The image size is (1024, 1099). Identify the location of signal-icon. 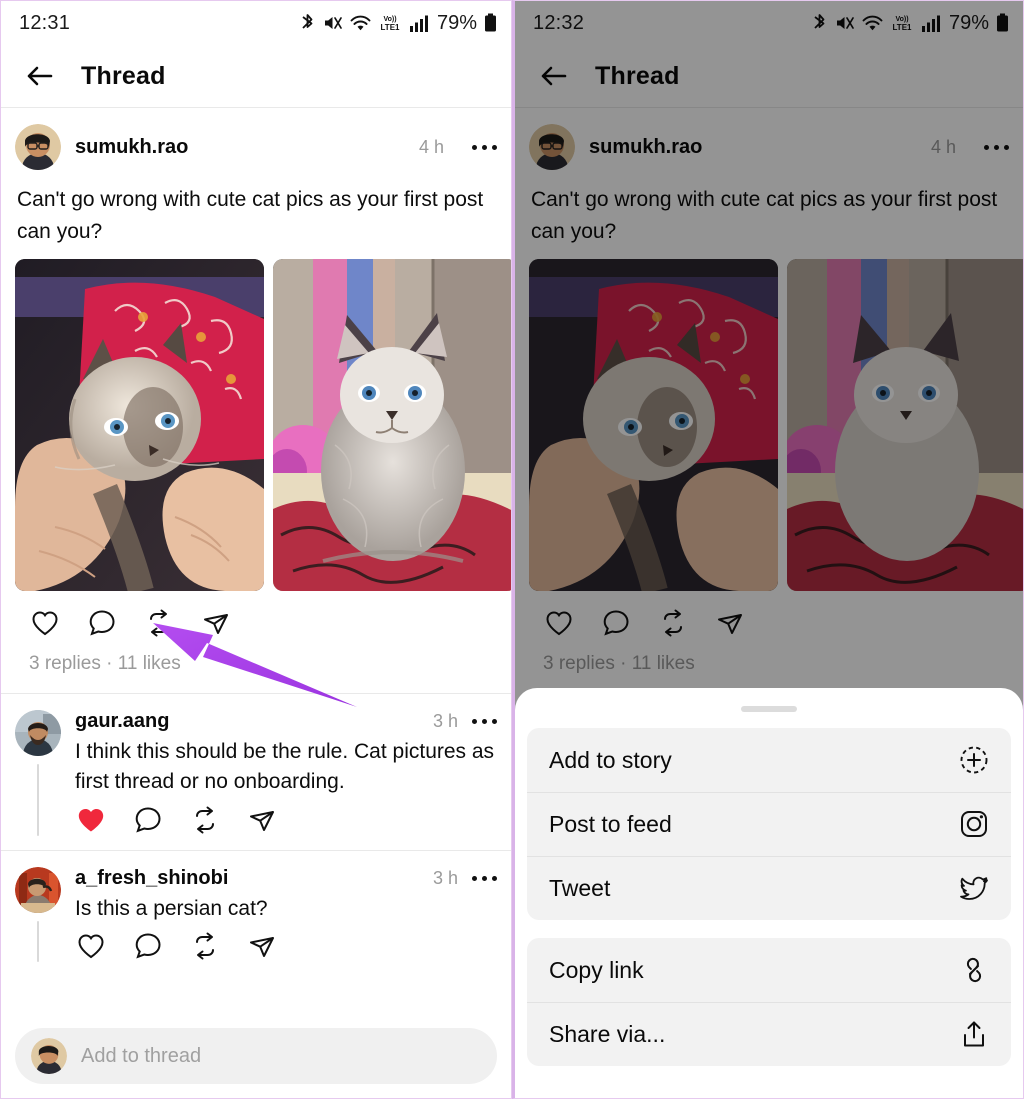
(419, 23).